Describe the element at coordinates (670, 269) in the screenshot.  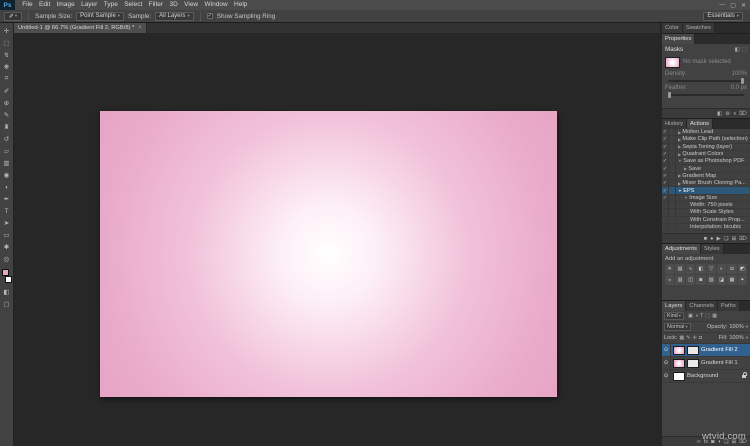
I see `brightness-contrast-icon: ☀` at that location.